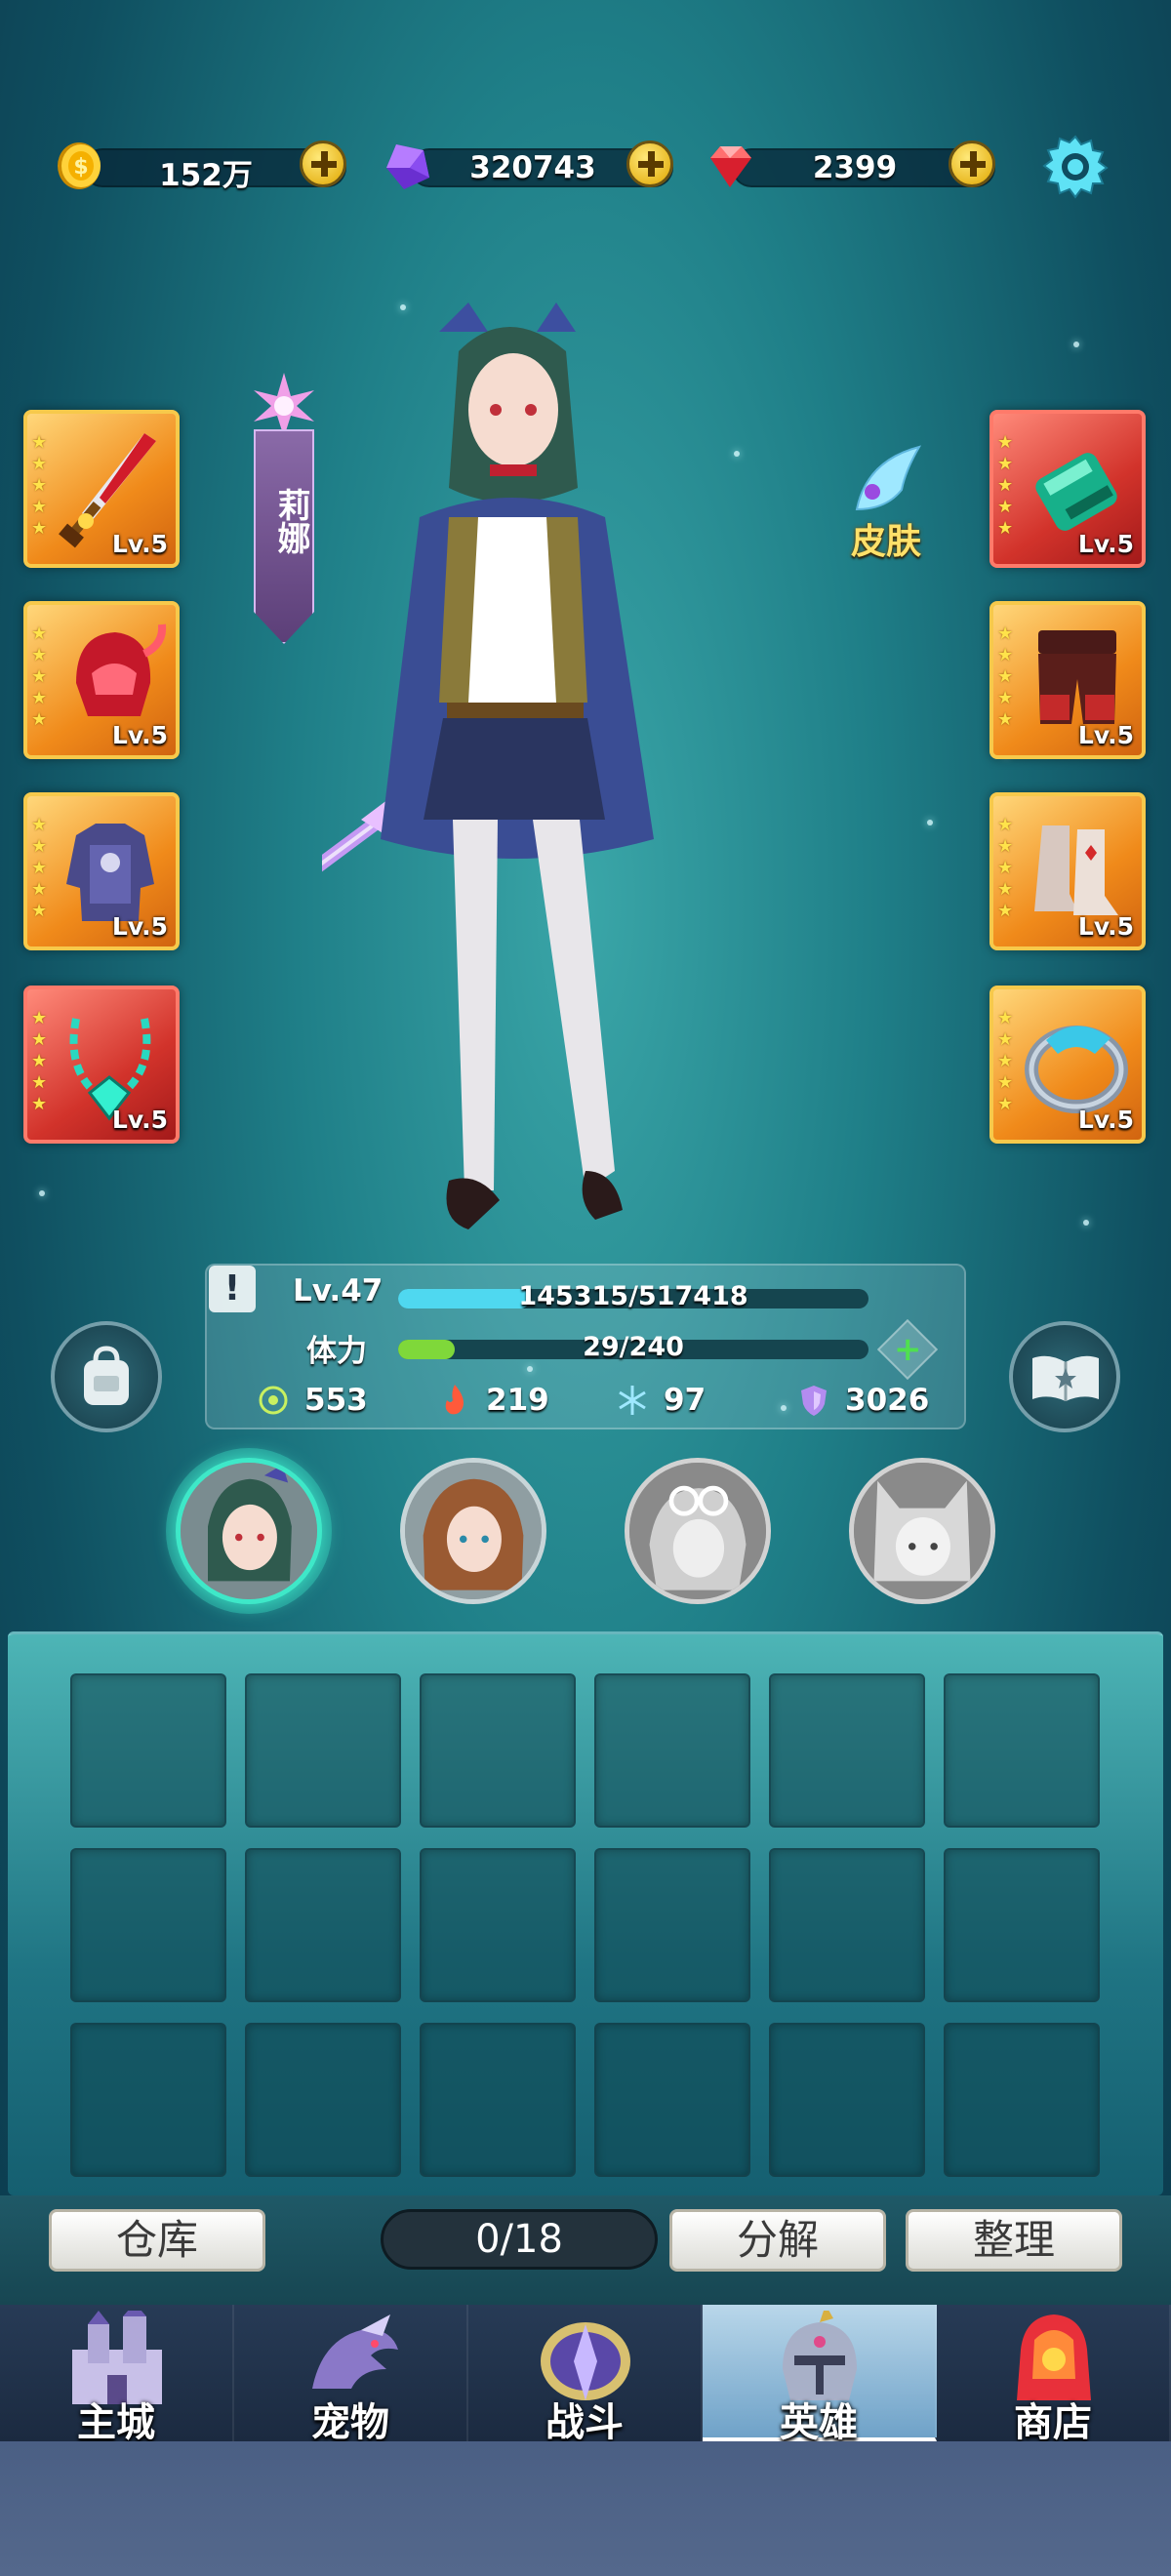 The height and width of the screenshot is (2576, 1171). Describe the element at coordinates (1014, 2240) in the screenshot. I see `sort-button: 整理` at that location.